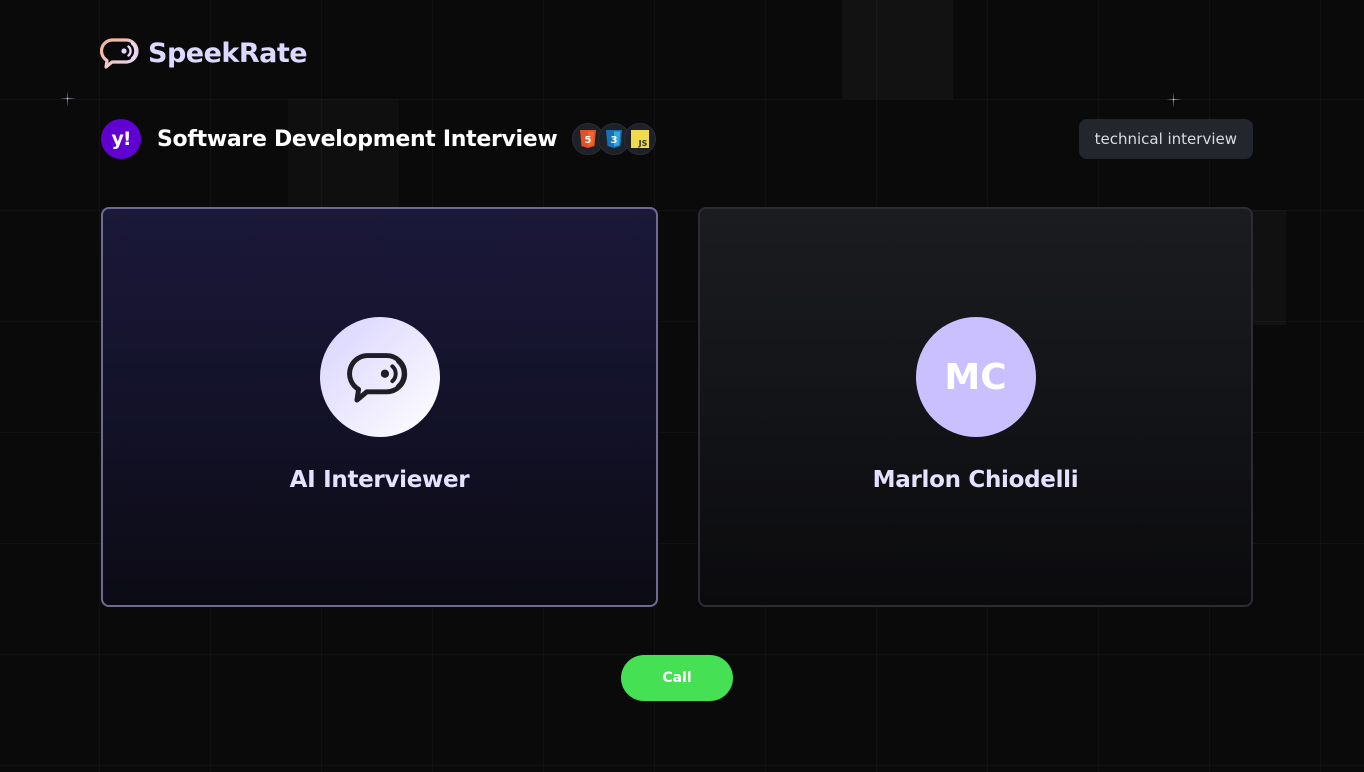  I want to click on user-name: Marlon Chiodelli, so click(975, 480).